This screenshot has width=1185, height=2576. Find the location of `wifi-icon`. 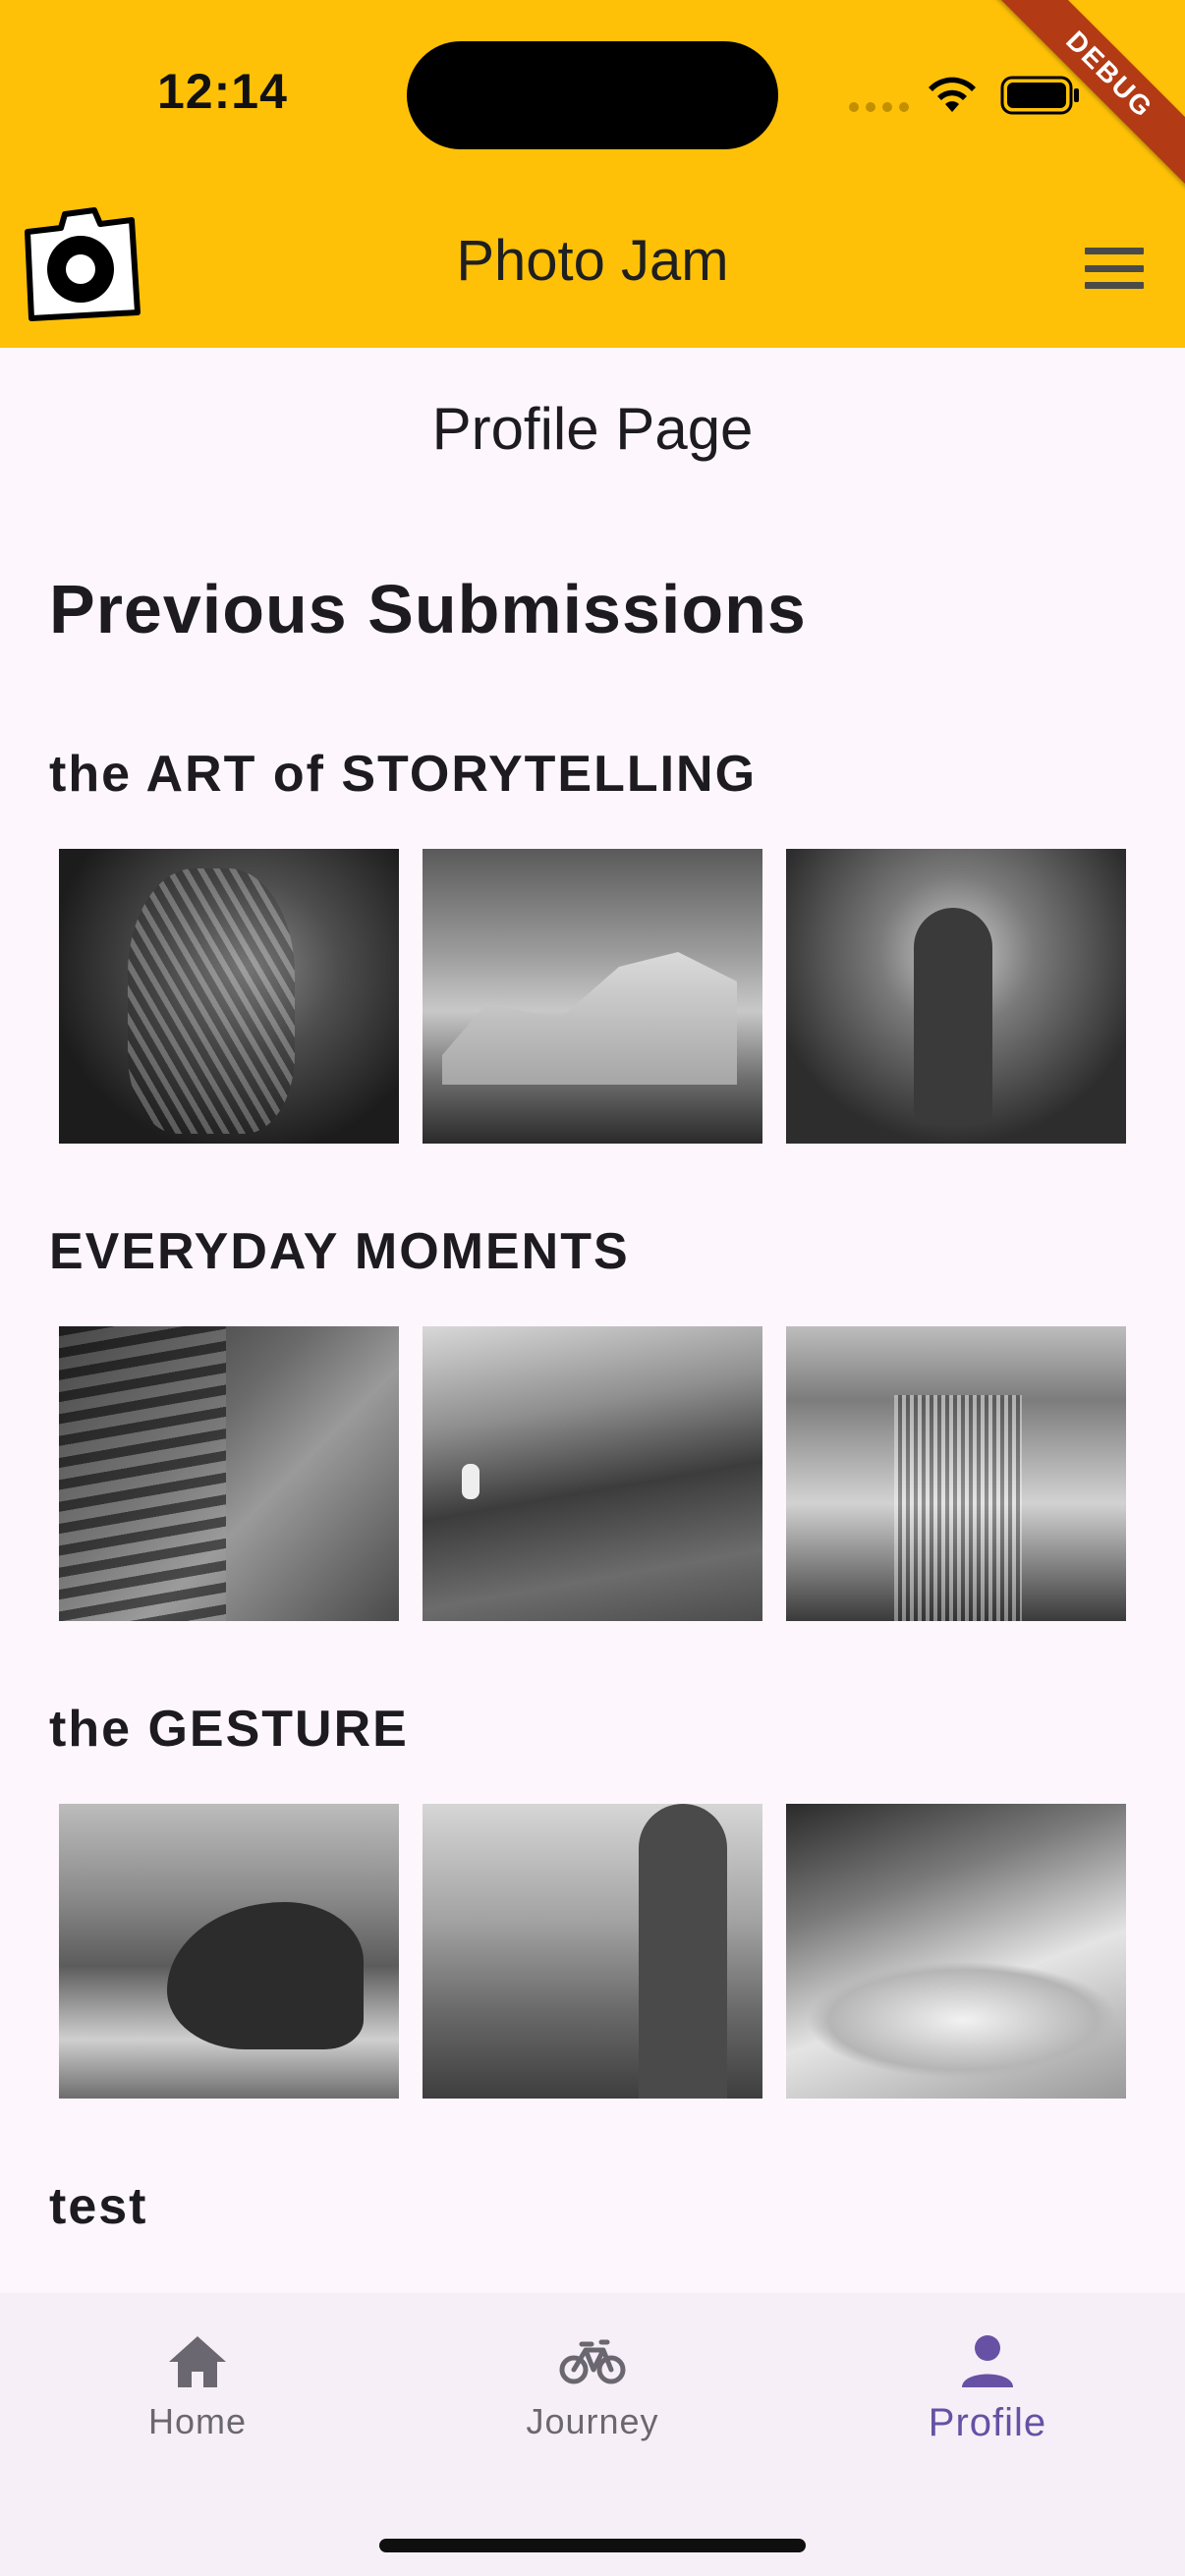

wifi-icon is located at coordinates (953, 94).